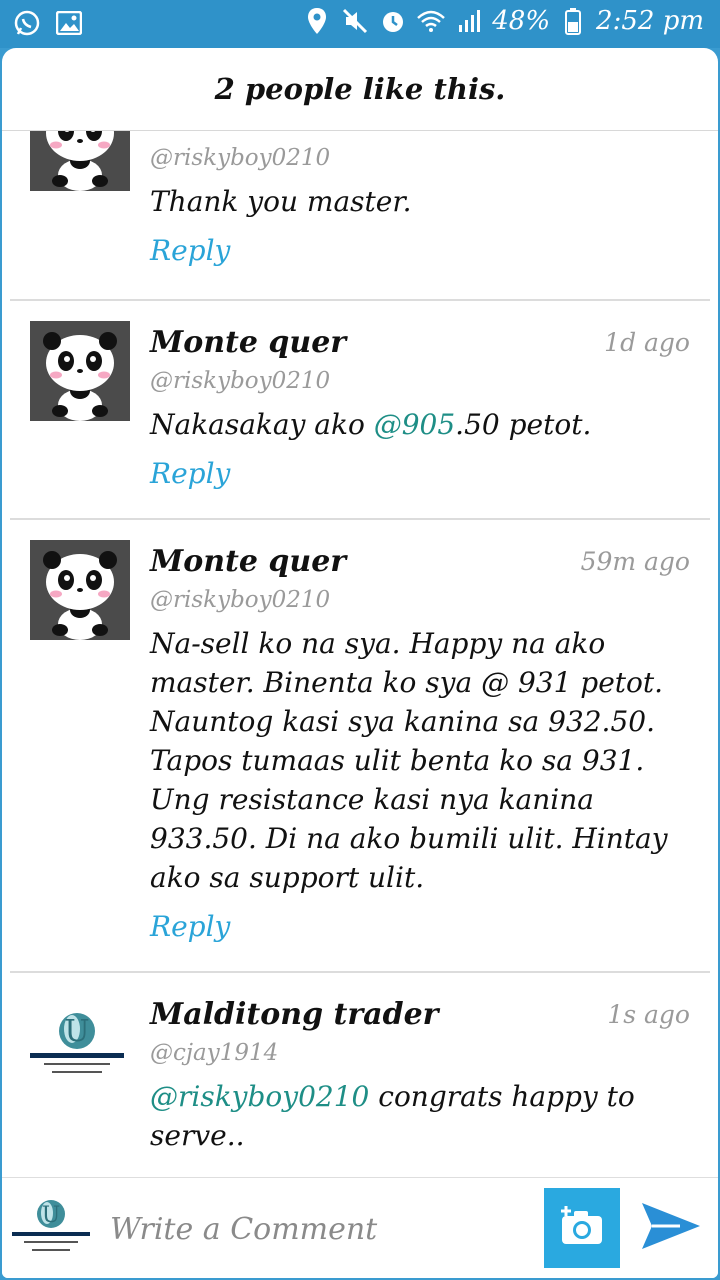  Describe the element at coordinates (393, 21) in the screenshot. I see `alarm-icon` at that location.